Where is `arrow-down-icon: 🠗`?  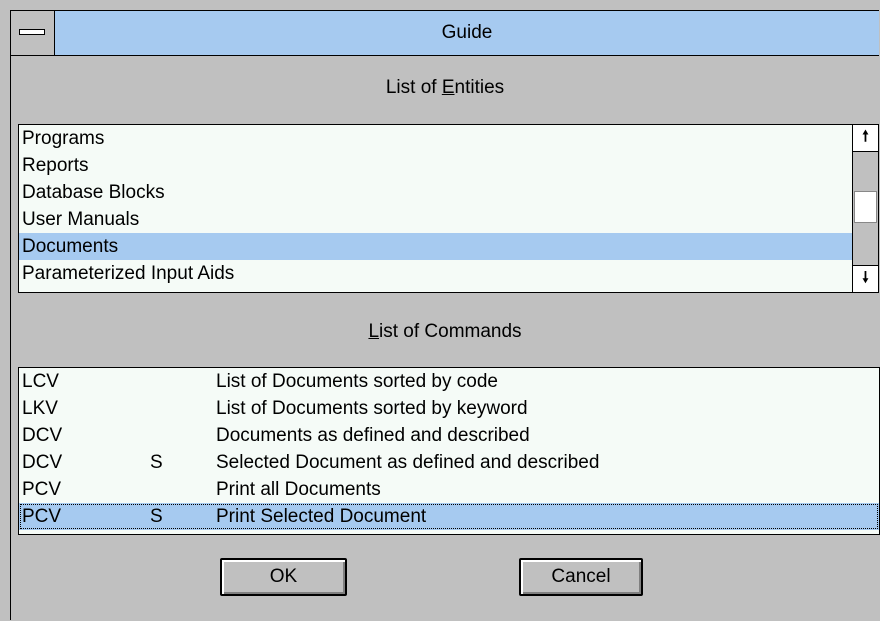
arrow-down-icon: 🠗 is located at coordinates (865, 277).